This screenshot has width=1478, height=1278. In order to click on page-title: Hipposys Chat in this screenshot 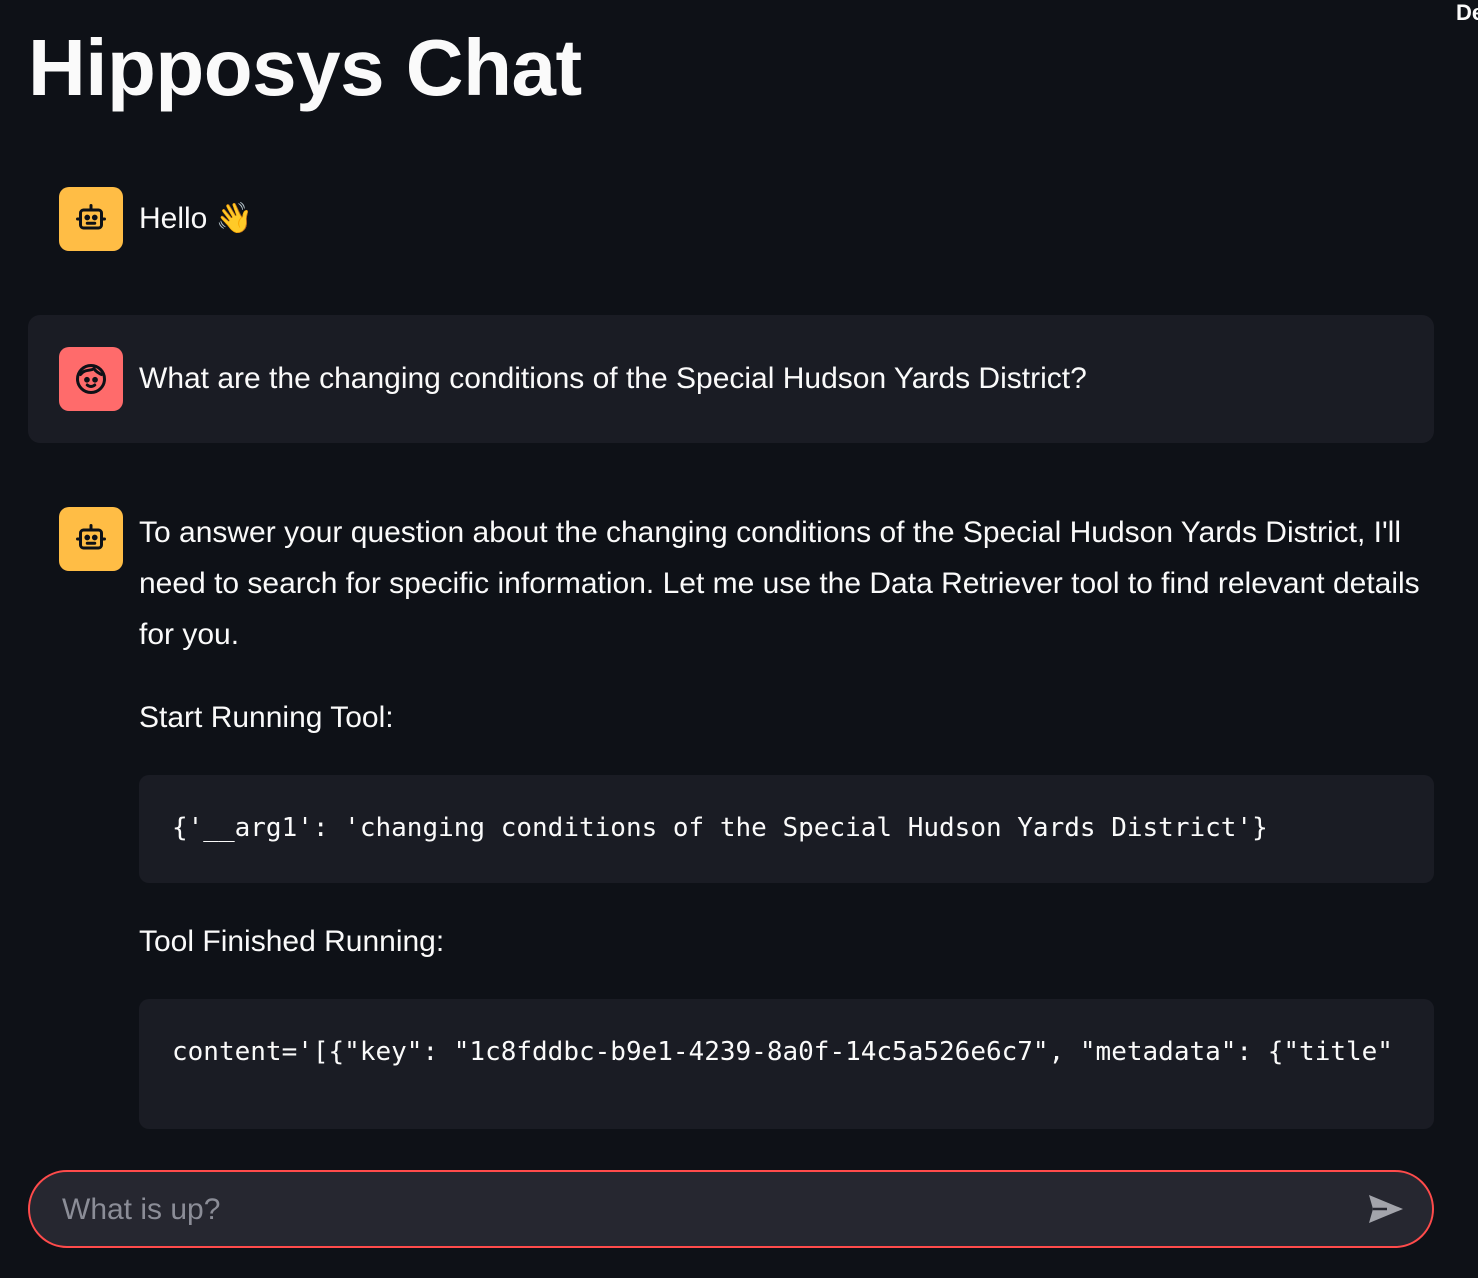, I will do `click(305, 67)`.